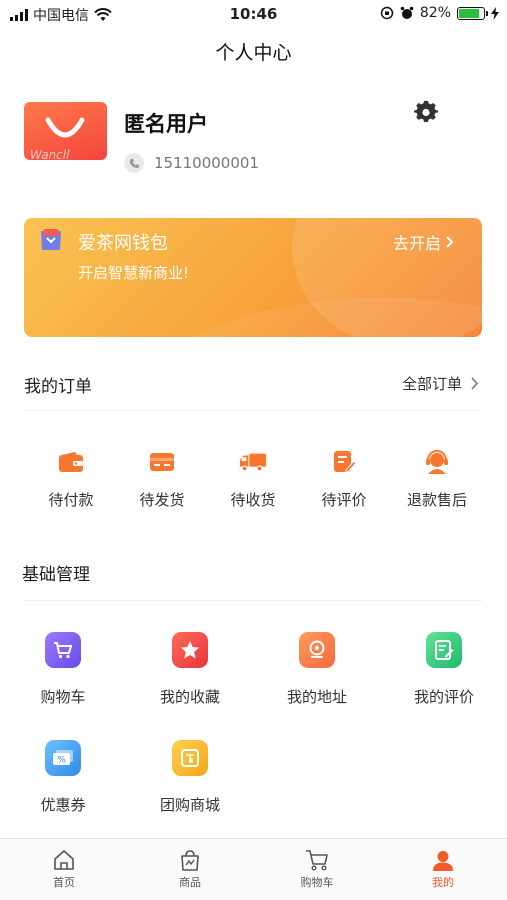 This screenshot has width=507, height=900. I want to click on rotation-lock-icon, so click(387, 13).